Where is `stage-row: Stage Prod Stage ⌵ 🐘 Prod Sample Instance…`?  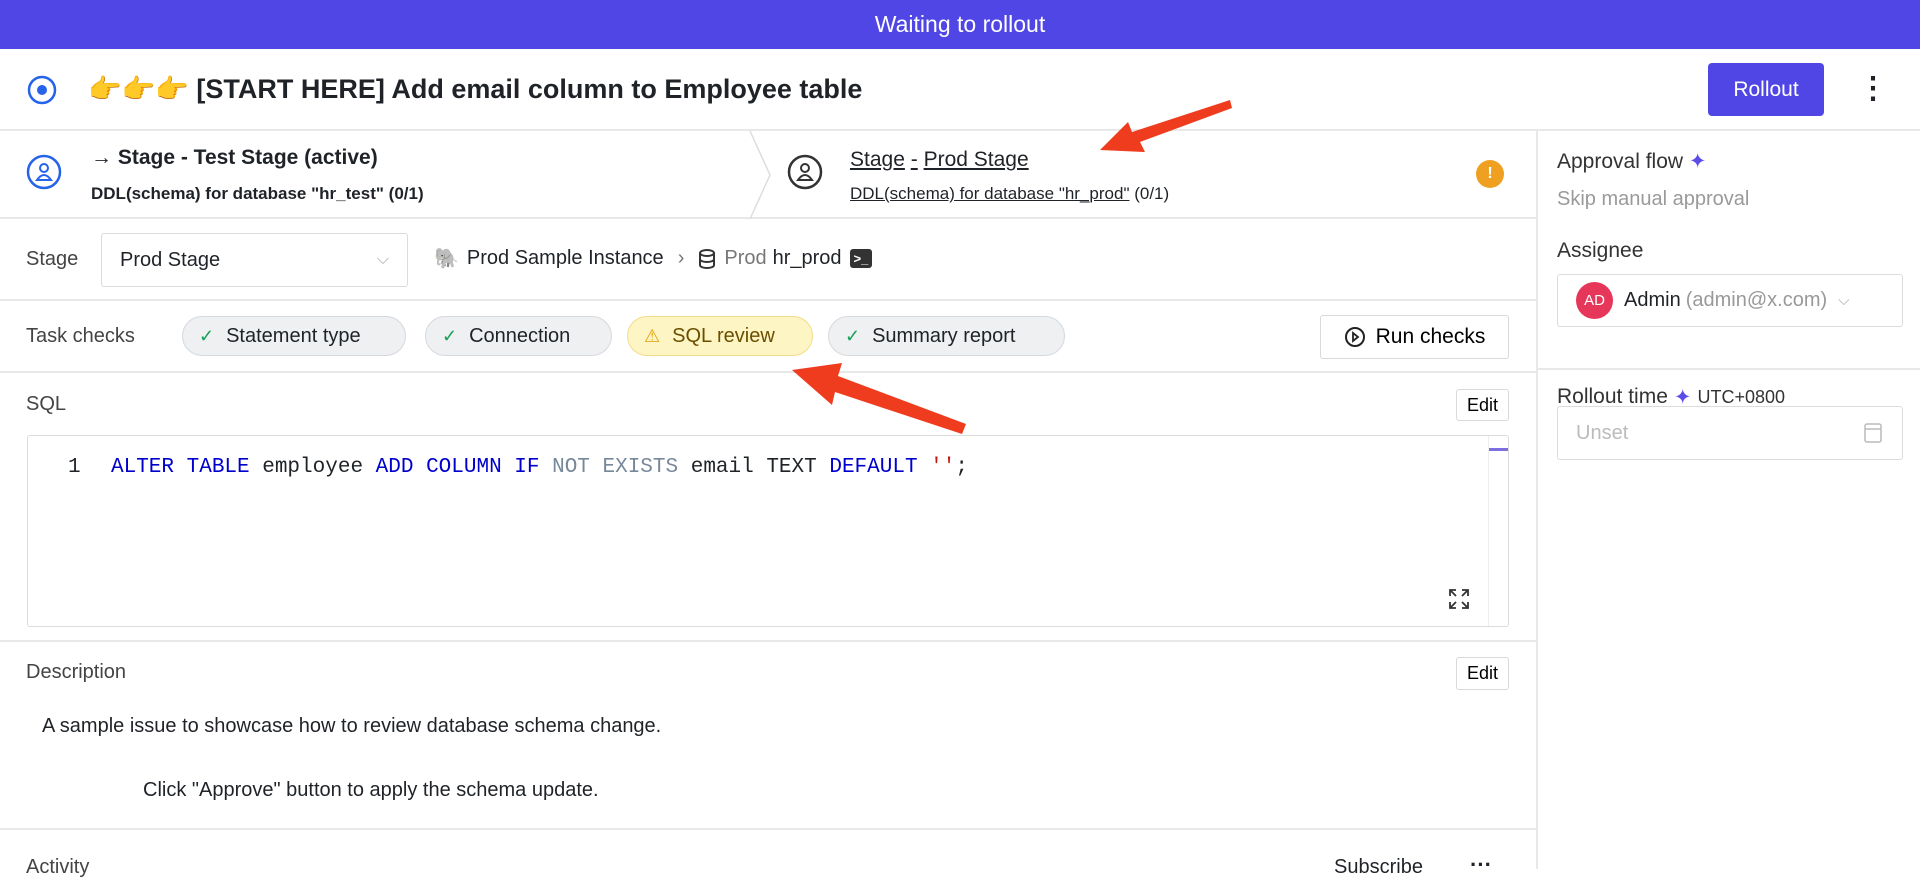
stage-row: Stage Prod Stage ⌵ 🐘 Prod Sample Instance… is located at coordinates (768, 260).